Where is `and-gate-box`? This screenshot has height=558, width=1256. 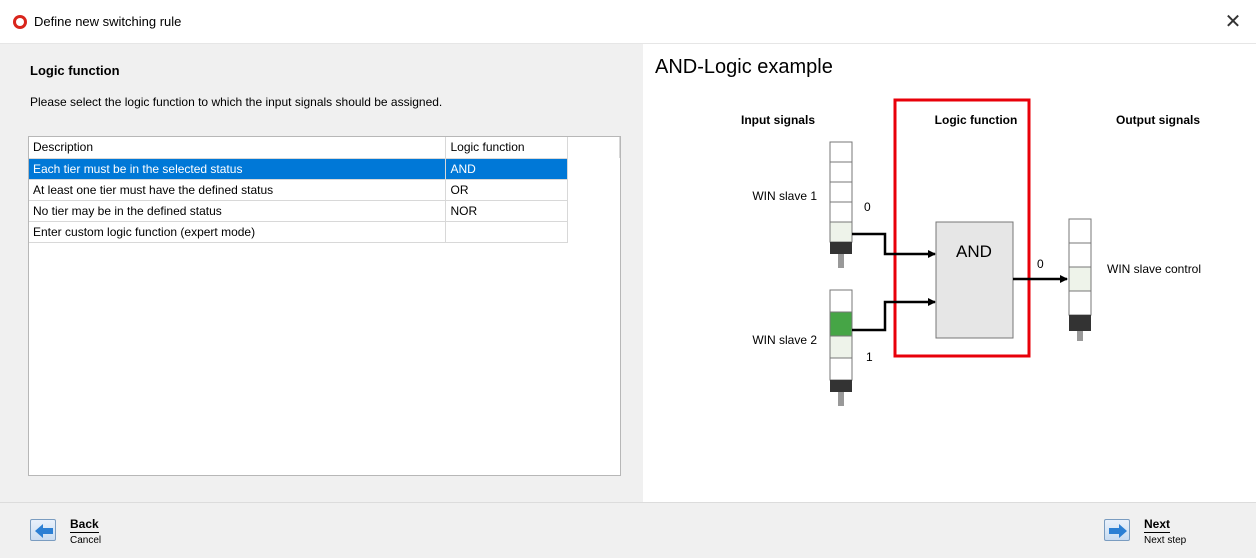
and-gate-box is located at coordinates (974, 280).